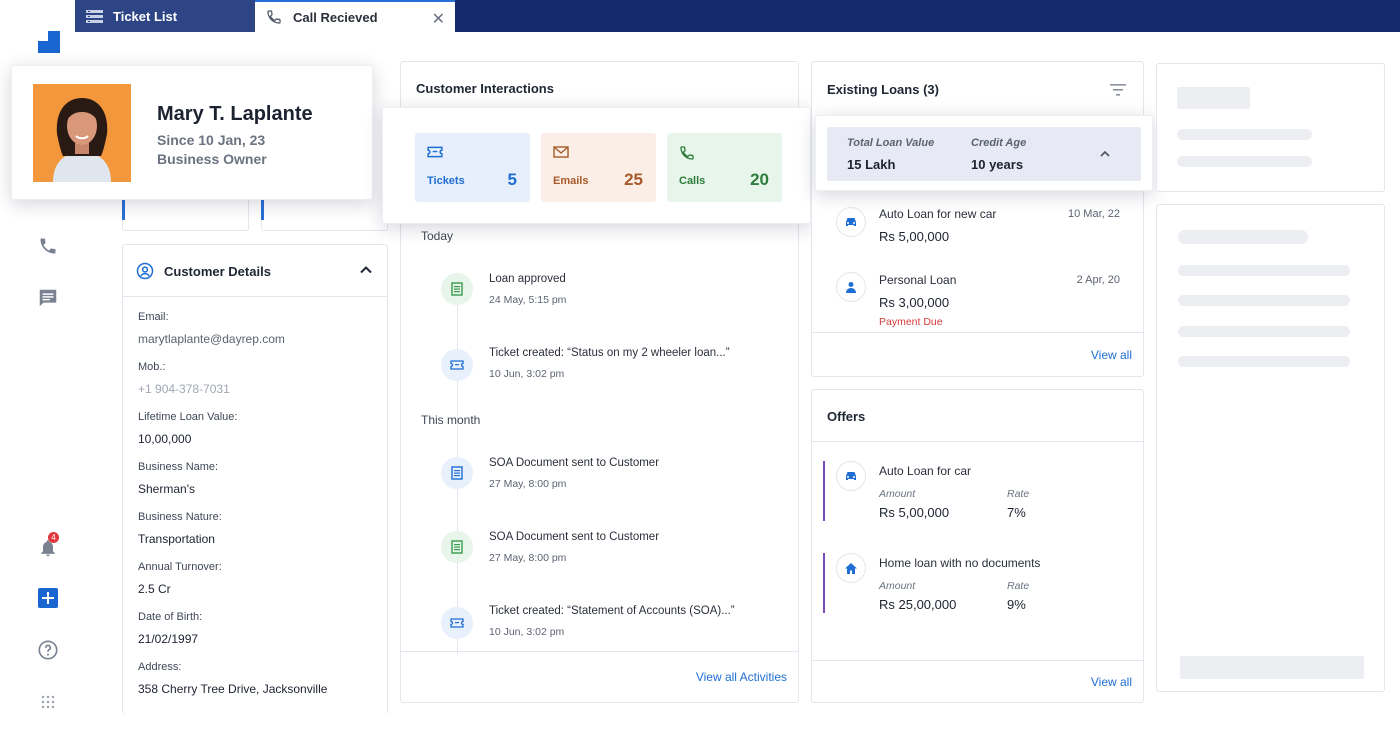 The image size is (1400, 739). What do you see at coordinates (1098, 280) in the screenshot?
I see `loan-date: 2 Apr, 20` at bounding box center [1098, 280].